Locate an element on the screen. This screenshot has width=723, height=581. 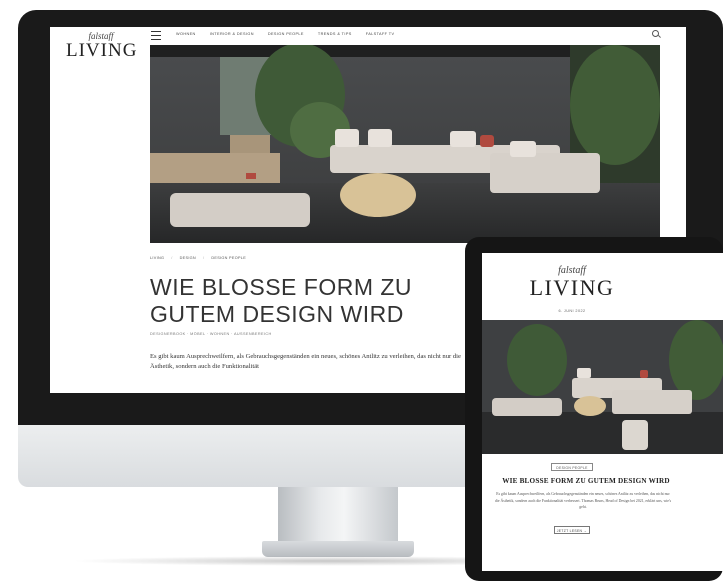
tablet-article-headline: WIE BLOSSE FORM ZU GUTEM DESIGN WIRD is located at coordinates (586, 481).